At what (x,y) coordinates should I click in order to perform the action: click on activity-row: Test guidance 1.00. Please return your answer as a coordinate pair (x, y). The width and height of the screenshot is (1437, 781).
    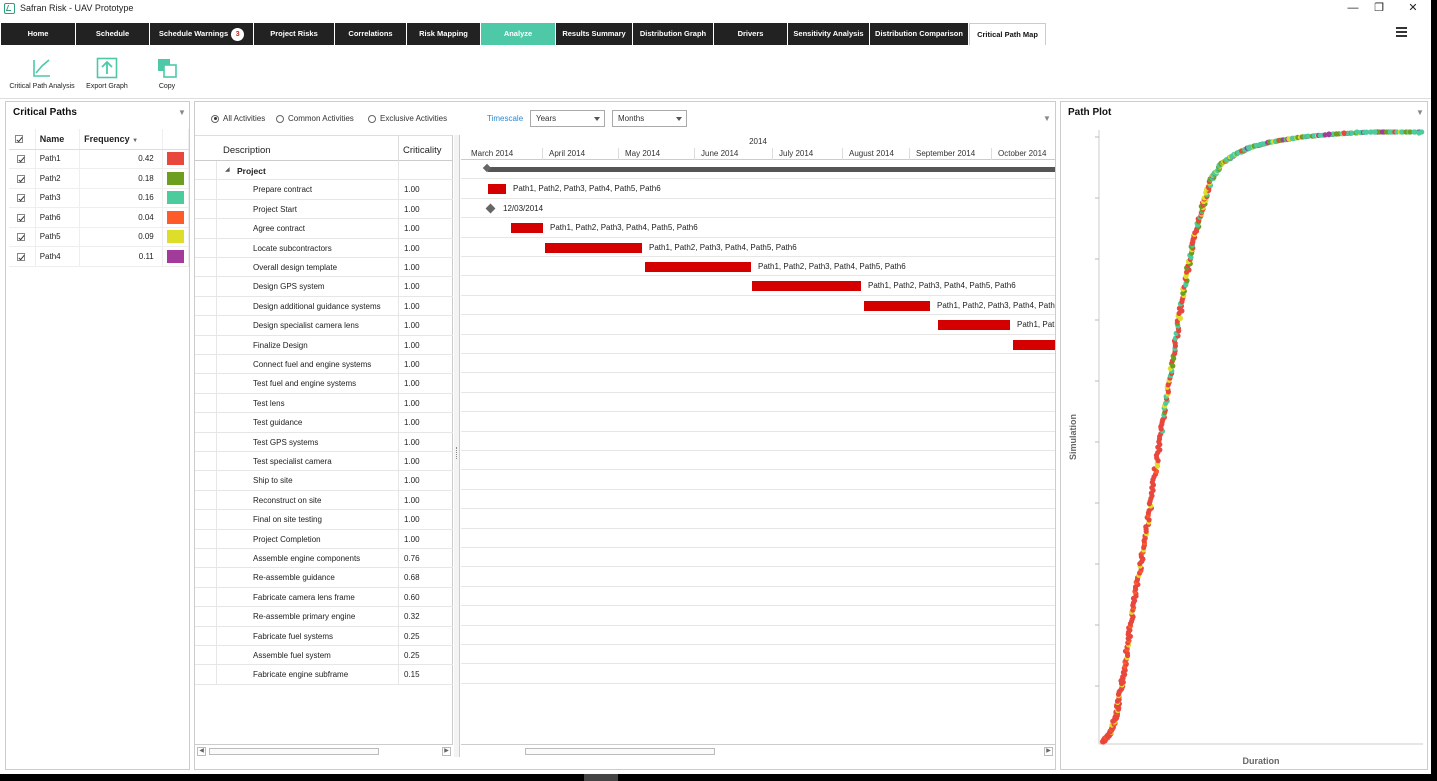
    Looking at the image, I should click on (324, 423).